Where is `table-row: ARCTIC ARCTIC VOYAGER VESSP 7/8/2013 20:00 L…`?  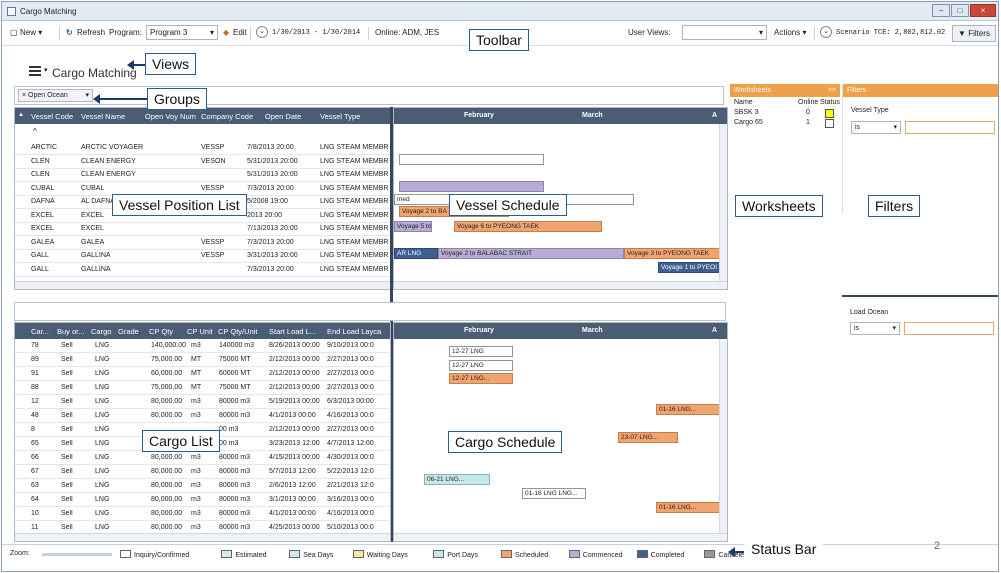
table-row: ARCTIC ARCTIC VOYAGER VESSP 7/8/2013 20:00 L… is located at coordinates (202, 148).